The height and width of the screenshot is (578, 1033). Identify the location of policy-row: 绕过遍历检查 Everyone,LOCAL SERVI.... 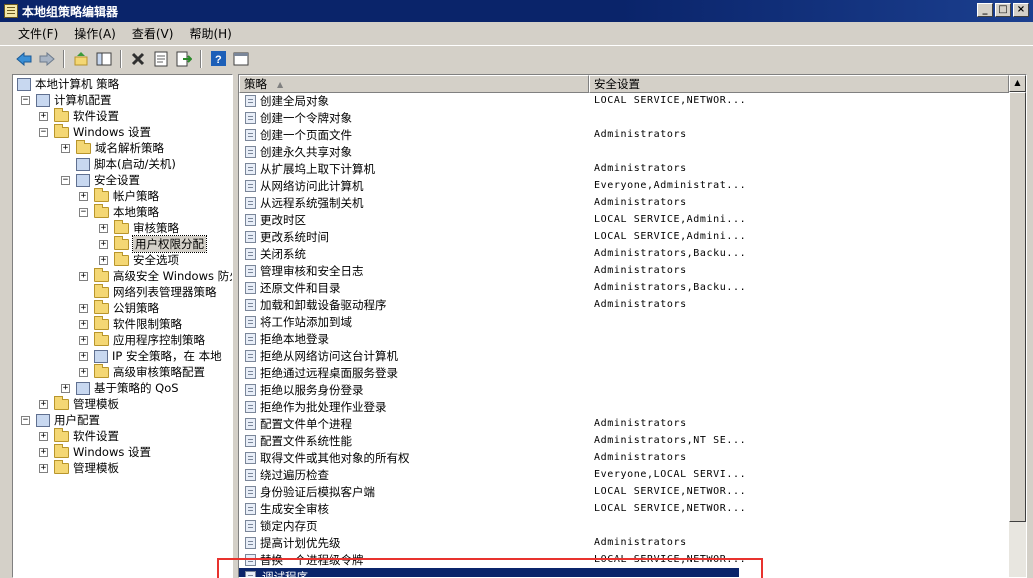
(623, 474).